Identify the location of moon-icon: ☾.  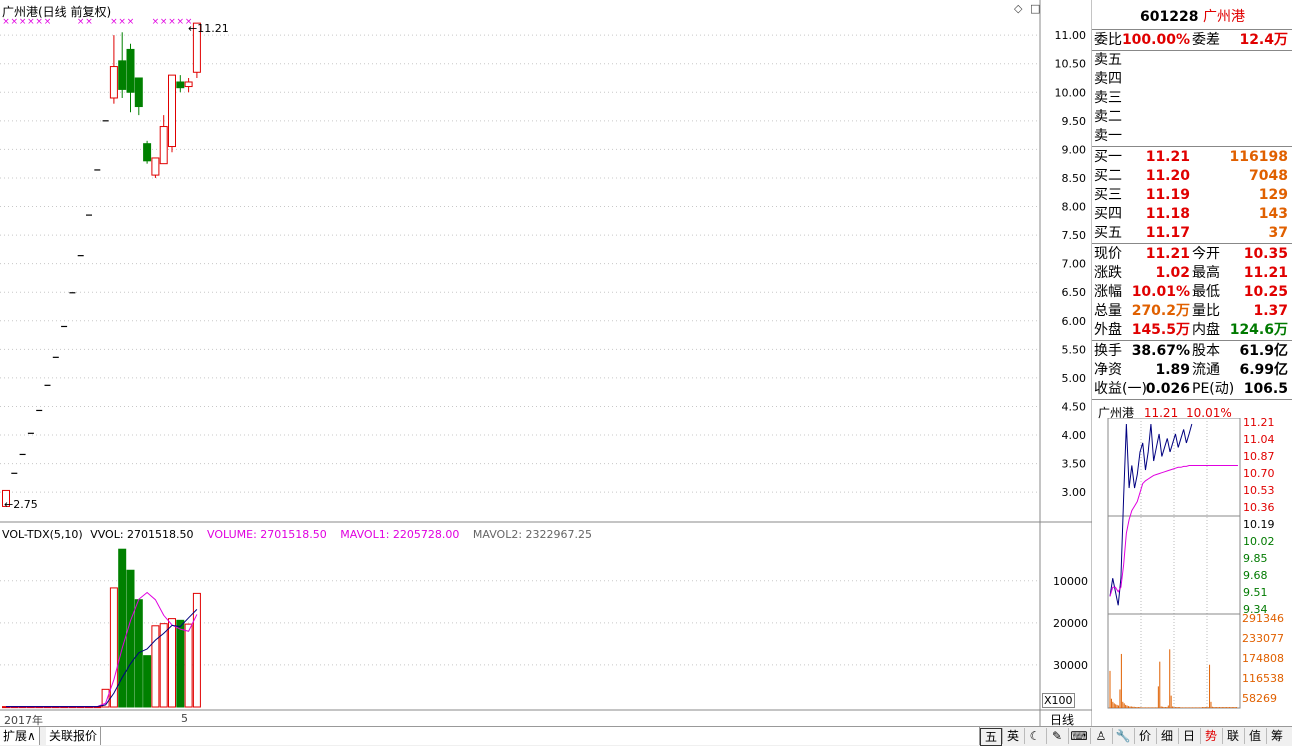
(1034, 736).